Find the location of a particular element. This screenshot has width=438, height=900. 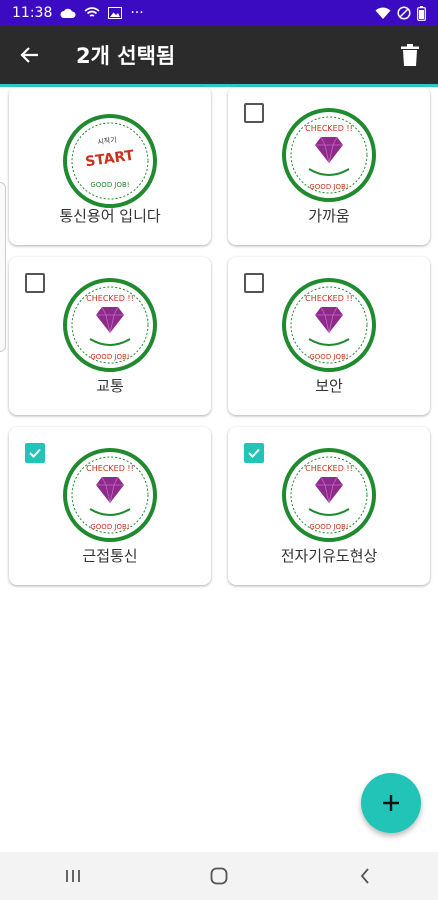

delete-button is located at coordinates (410, 55).